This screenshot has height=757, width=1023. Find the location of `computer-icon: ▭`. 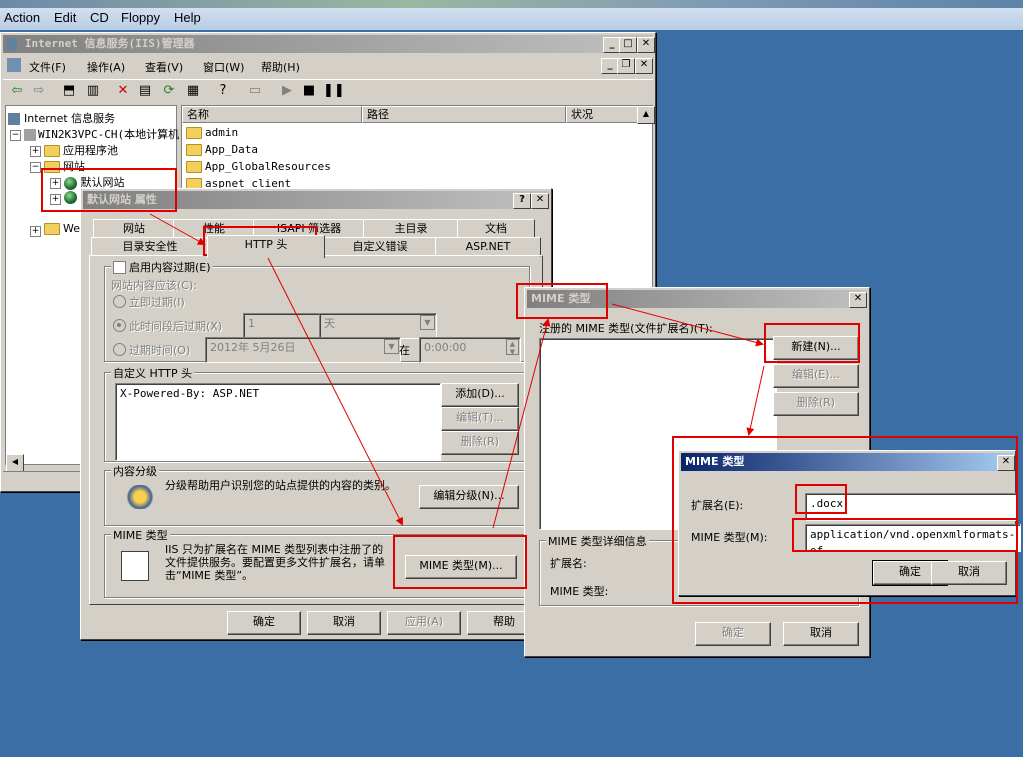

computer-icon: ▭ is located at coordinates (255, 91).